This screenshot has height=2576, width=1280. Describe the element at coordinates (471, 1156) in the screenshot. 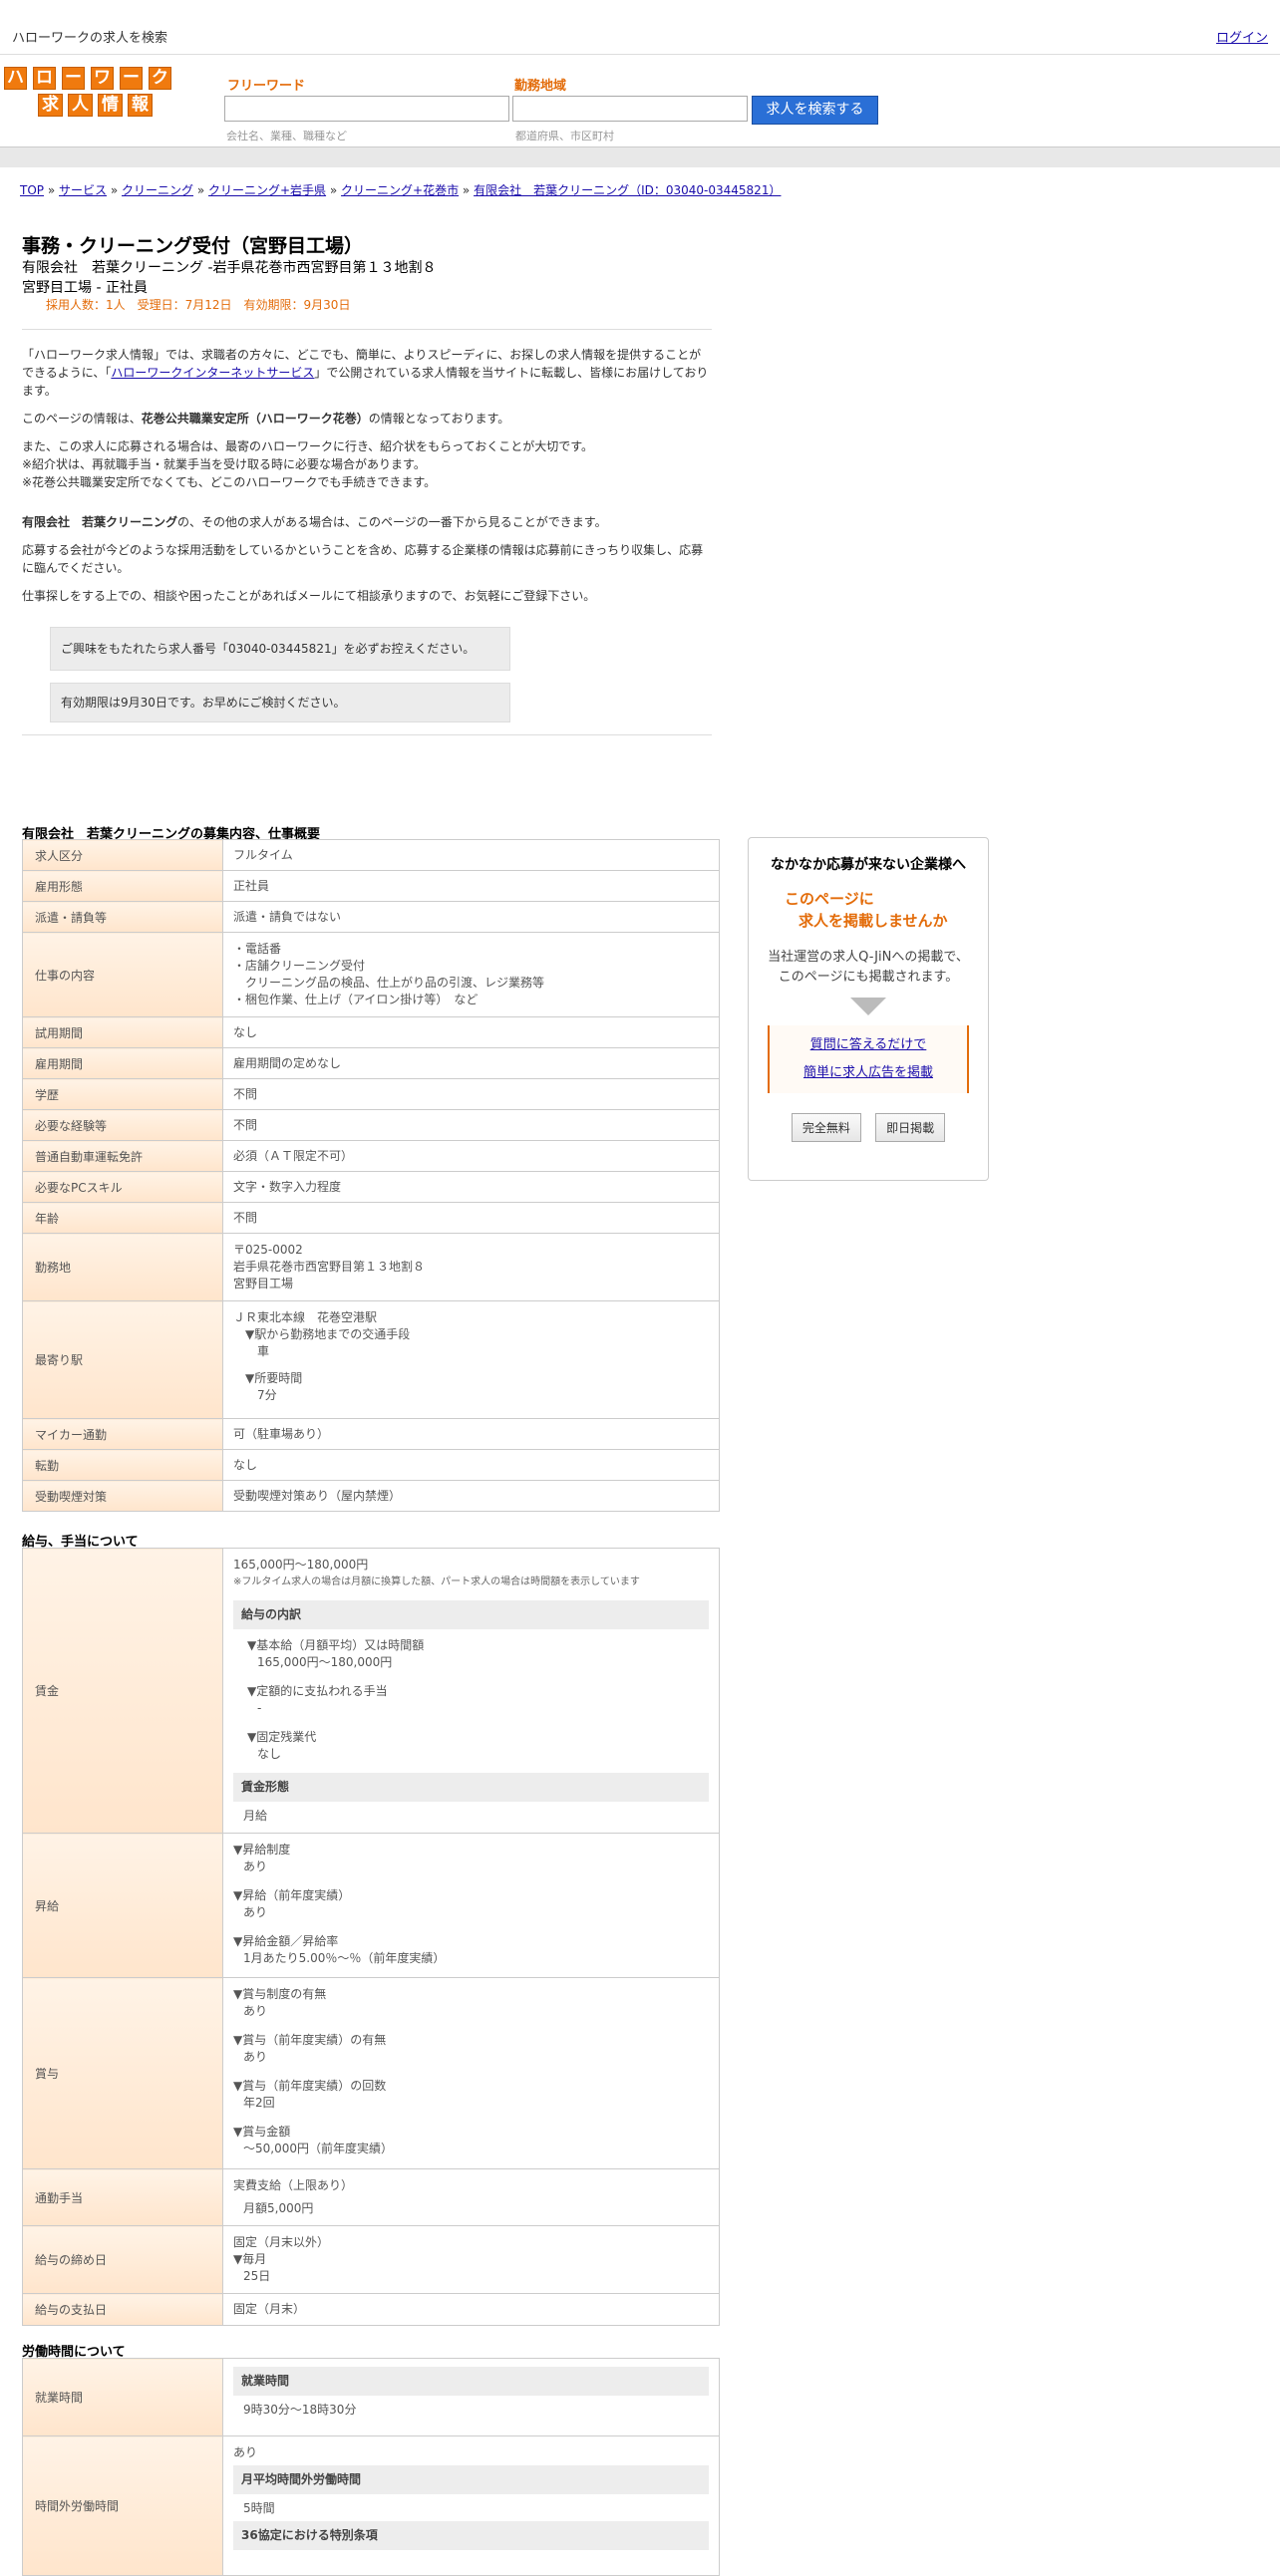

I see `row-value: 必須（ＡＴ限定不可）` at that location.